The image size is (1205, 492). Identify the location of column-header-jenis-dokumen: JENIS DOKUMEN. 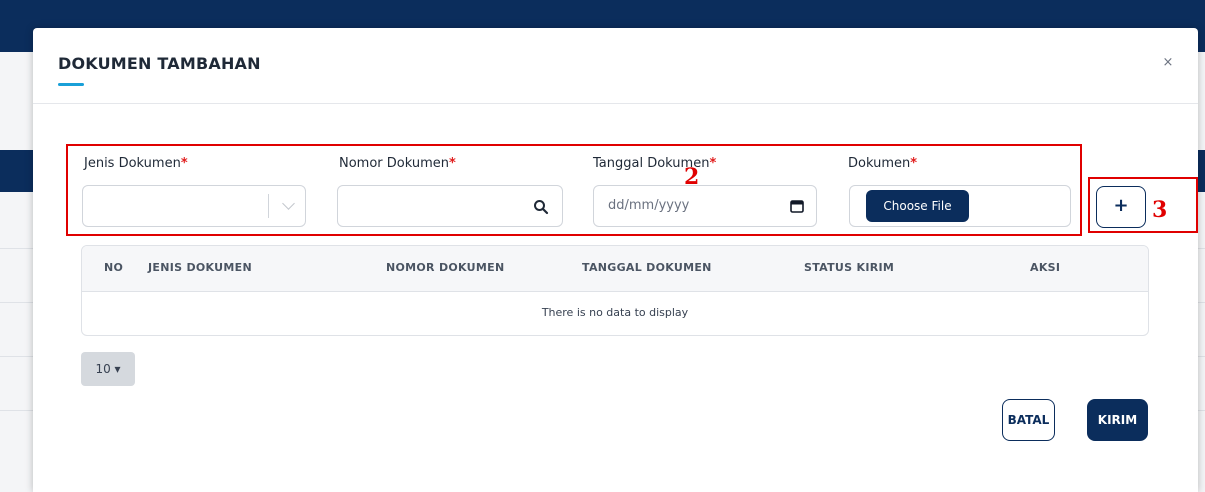
(200, 267).